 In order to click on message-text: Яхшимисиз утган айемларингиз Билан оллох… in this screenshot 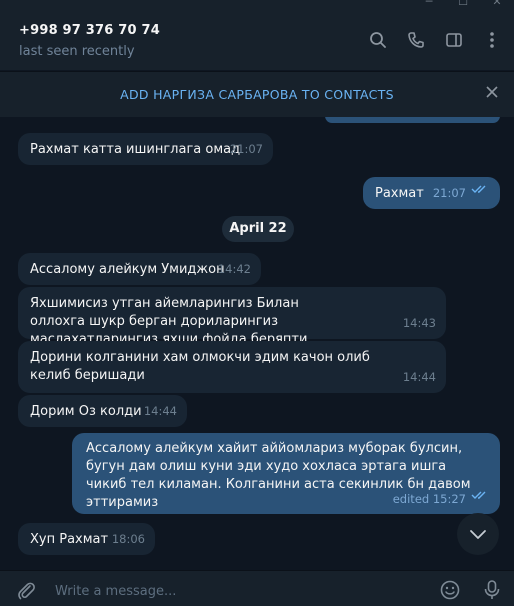, I will do `click(169, 321)`.